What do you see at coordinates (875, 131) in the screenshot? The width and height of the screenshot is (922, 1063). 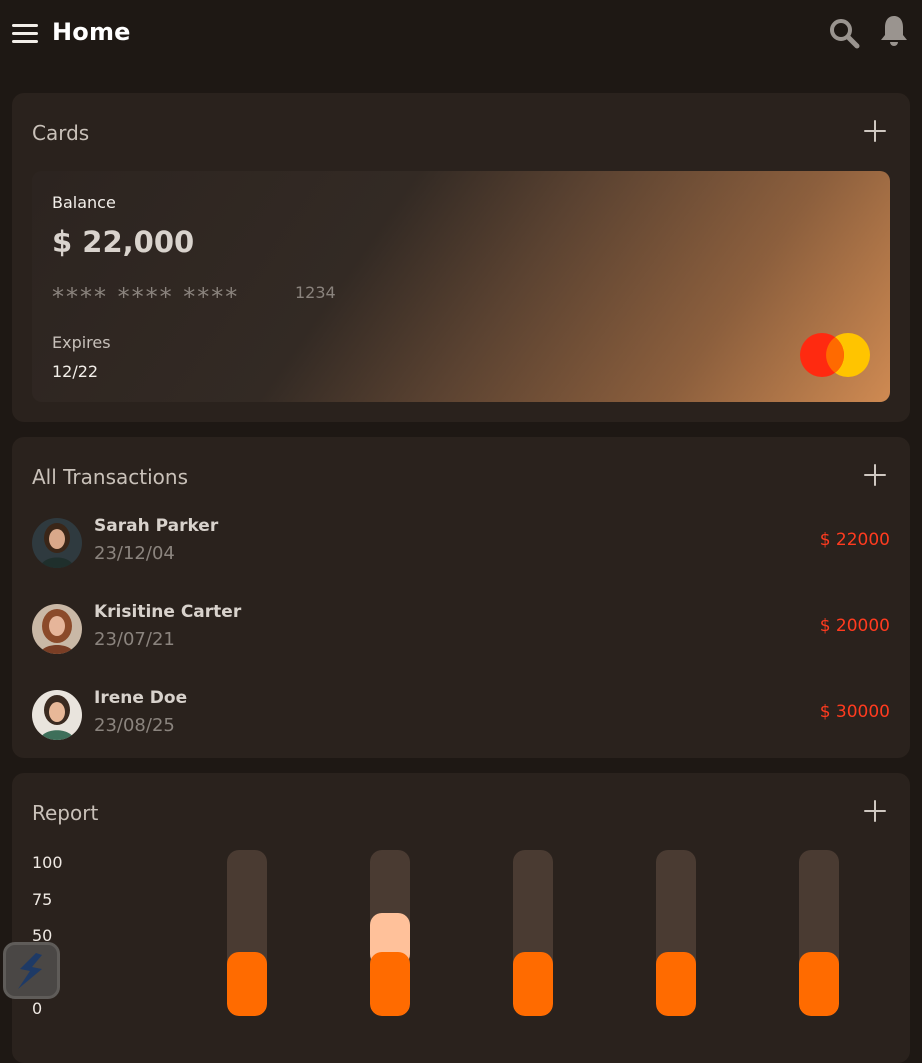 I see `add-card-button` at bounding box center [875, 131].